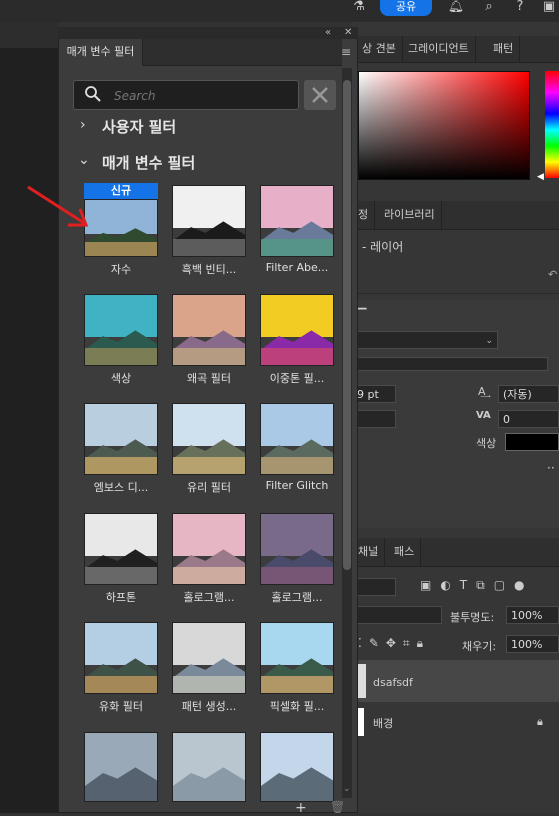 Image resolution: width=559 pixels, height=816 pixels. Describe the element at coordinates (528, 419) in the screenshot. I see `tracking-select: 0` at that location.